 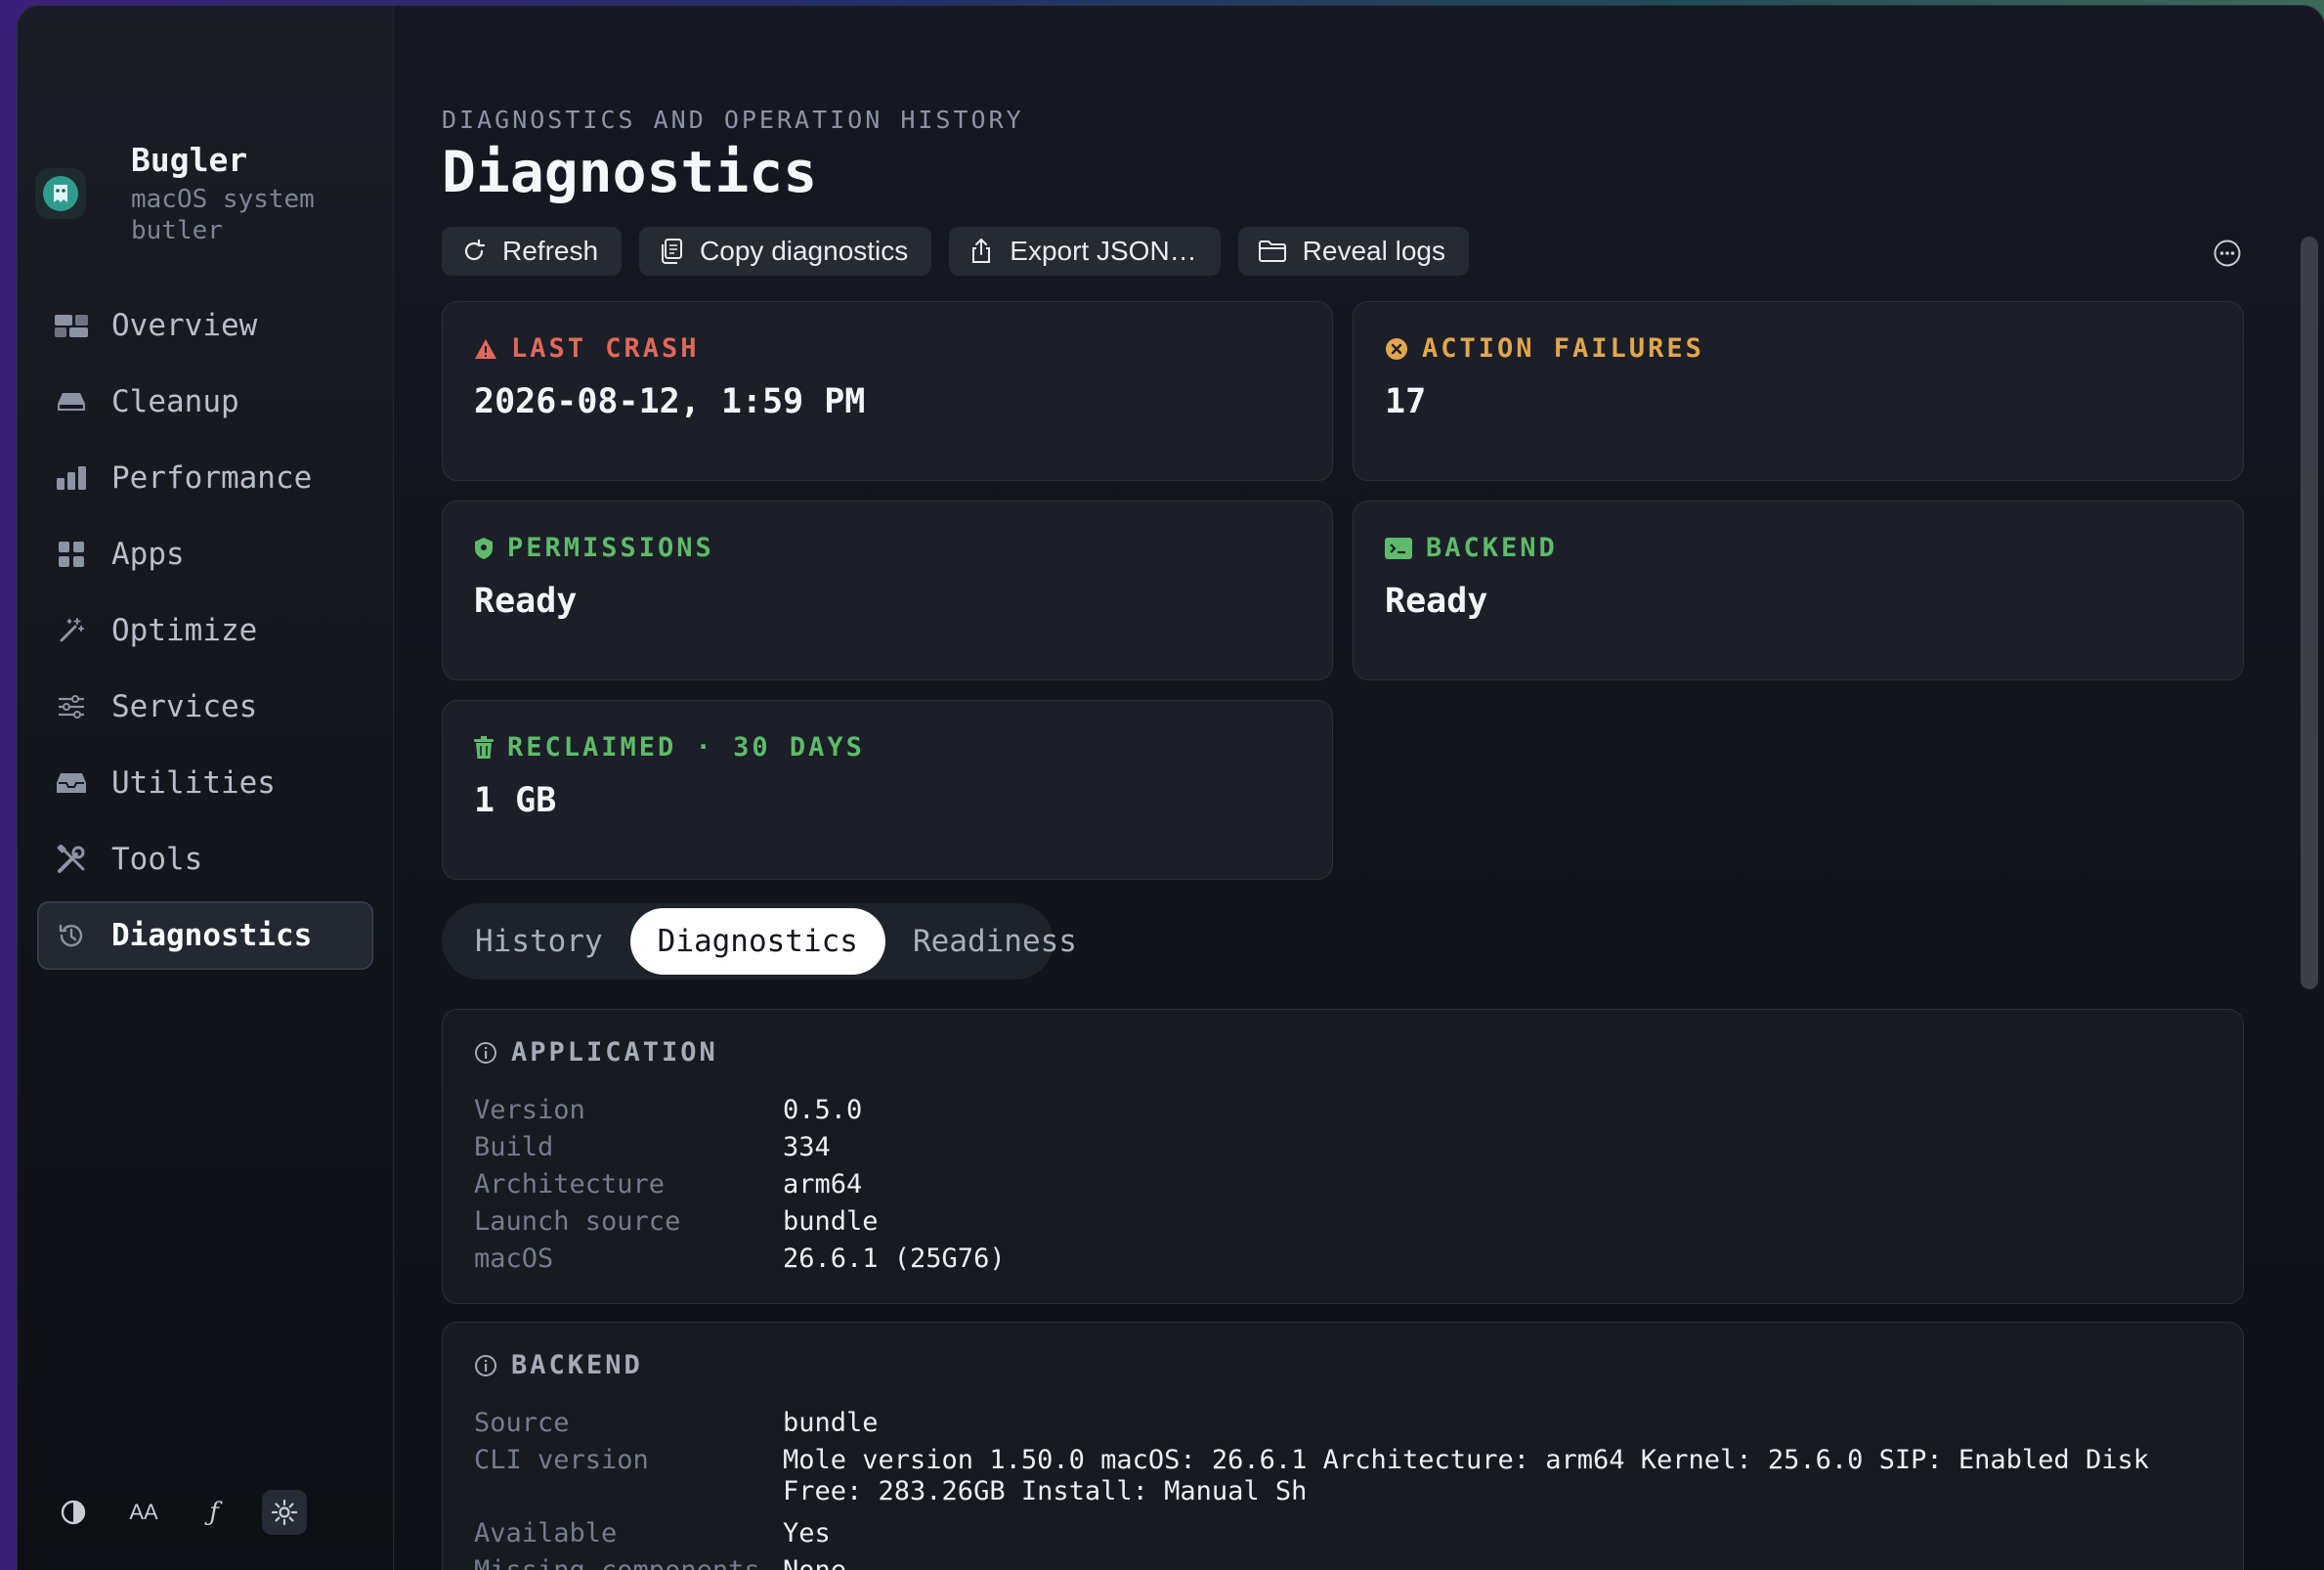 I want to click on sidebar-item-label: Overview, so click(x=184, y=325).